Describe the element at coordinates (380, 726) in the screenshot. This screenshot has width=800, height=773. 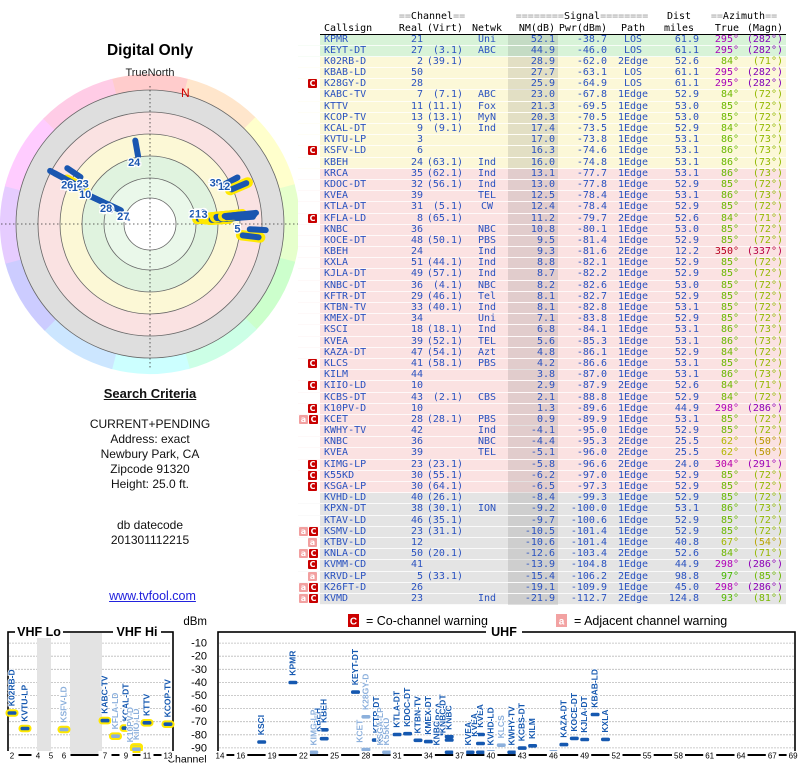
I see `bar-callsign-label: KSGA-LP` at that location.